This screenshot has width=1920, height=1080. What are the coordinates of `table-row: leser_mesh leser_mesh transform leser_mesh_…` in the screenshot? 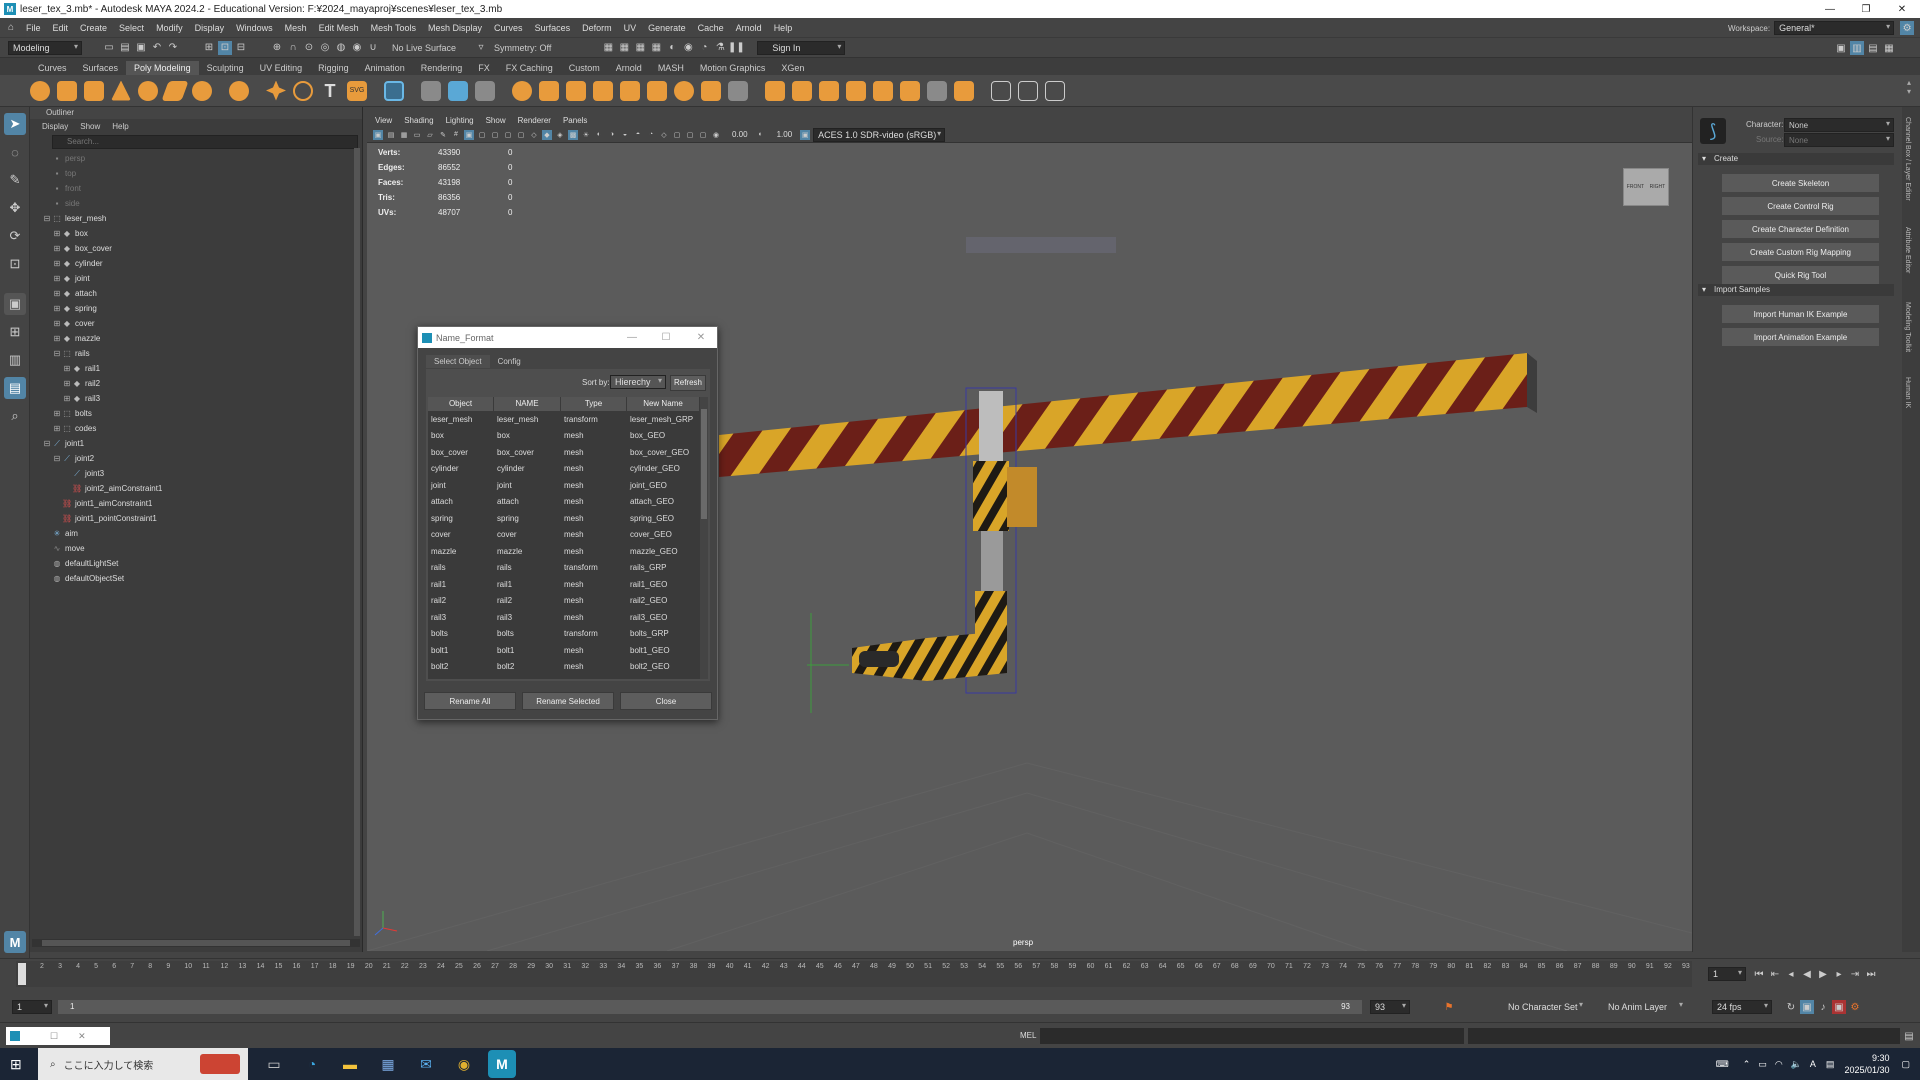 It's located at (564, 419).